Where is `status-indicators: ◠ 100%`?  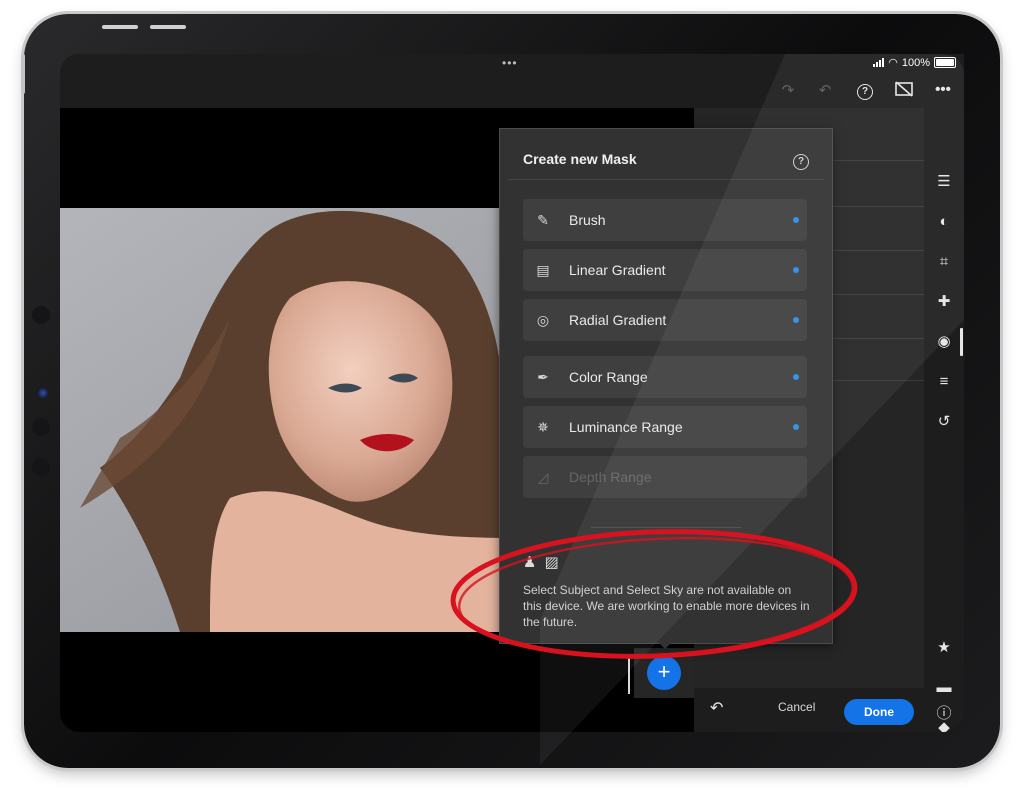 status-indicators: ◠ 100% is located at coordinates (914, 62).